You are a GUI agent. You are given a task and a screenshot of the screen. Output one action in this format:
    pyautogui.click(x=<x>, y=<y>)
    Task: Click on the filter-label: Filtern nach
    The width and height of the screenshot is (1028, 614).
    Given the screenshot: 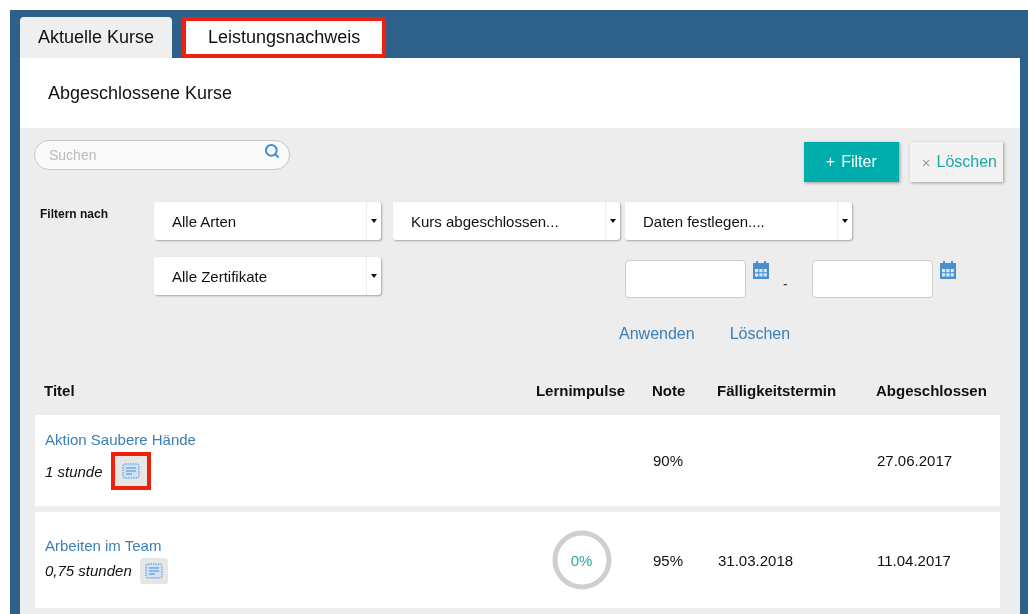 What is the action you would take?
    pyautogui.click(x=74, y=214)
    